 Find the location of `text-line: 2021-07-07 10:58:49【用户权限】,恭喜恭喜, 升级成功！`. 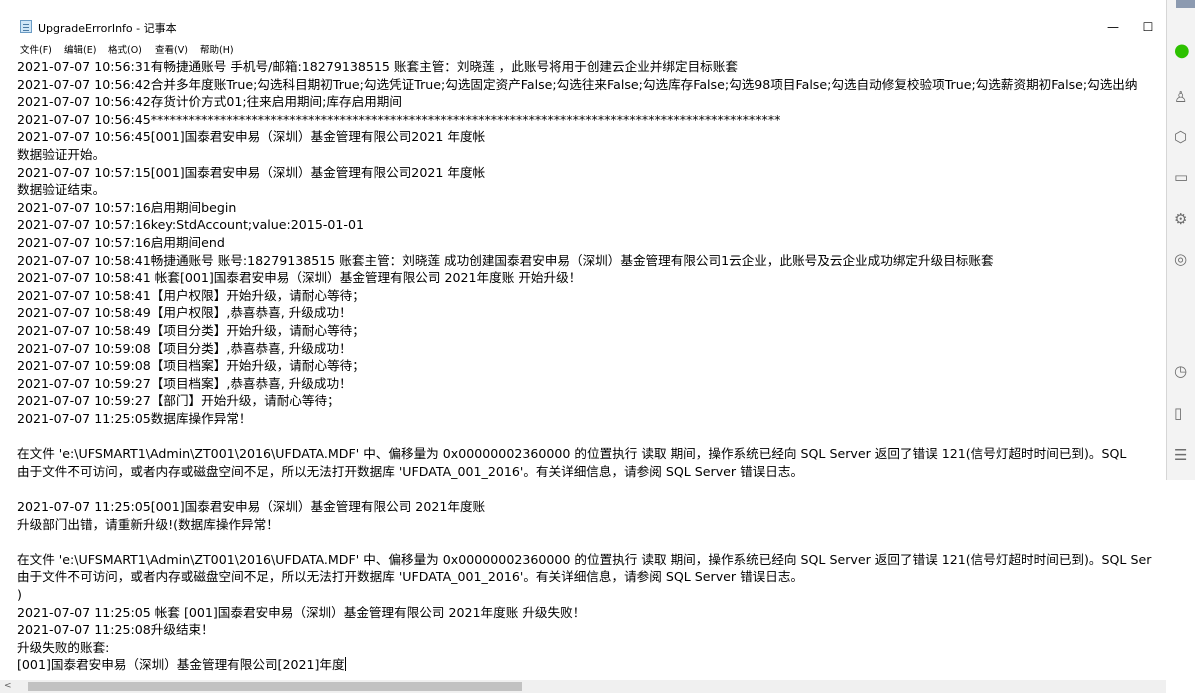

text-line: 2021-07-07 10:58:49【用户权限】,恭喜恭喜, 升级成功！ is located at coordinates (184, 313).